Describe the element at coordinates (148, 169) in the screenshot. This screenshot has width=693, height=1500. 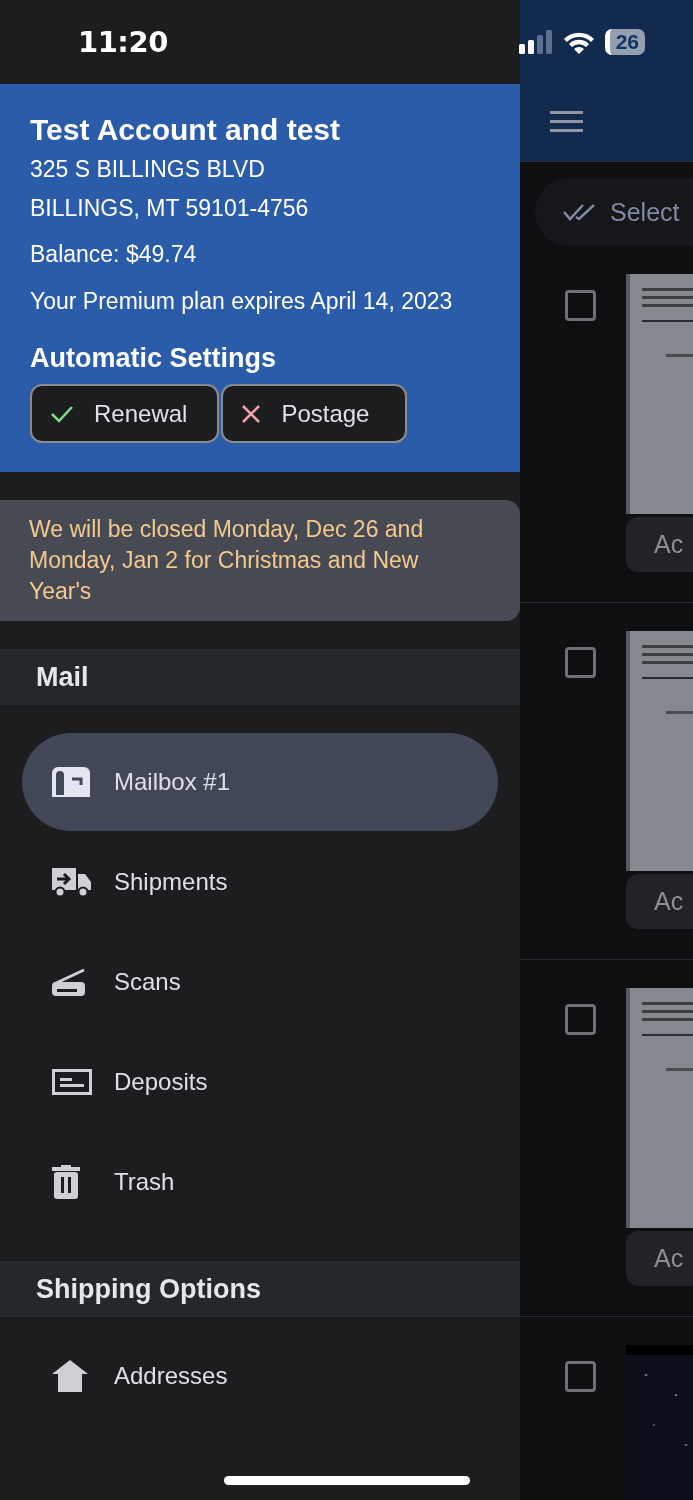
I see `address-line: 325 S BILLINGS BLVD` at that location.